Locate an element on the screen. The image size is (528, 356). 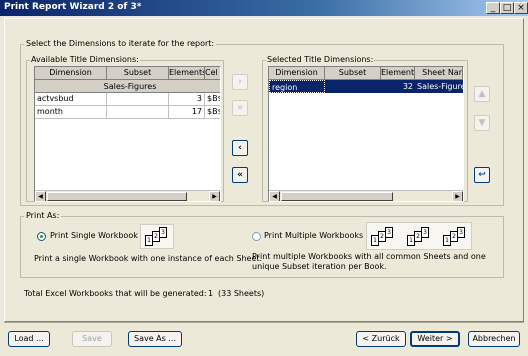
cell-address: $B$4 is located at coordinates (212, 112).